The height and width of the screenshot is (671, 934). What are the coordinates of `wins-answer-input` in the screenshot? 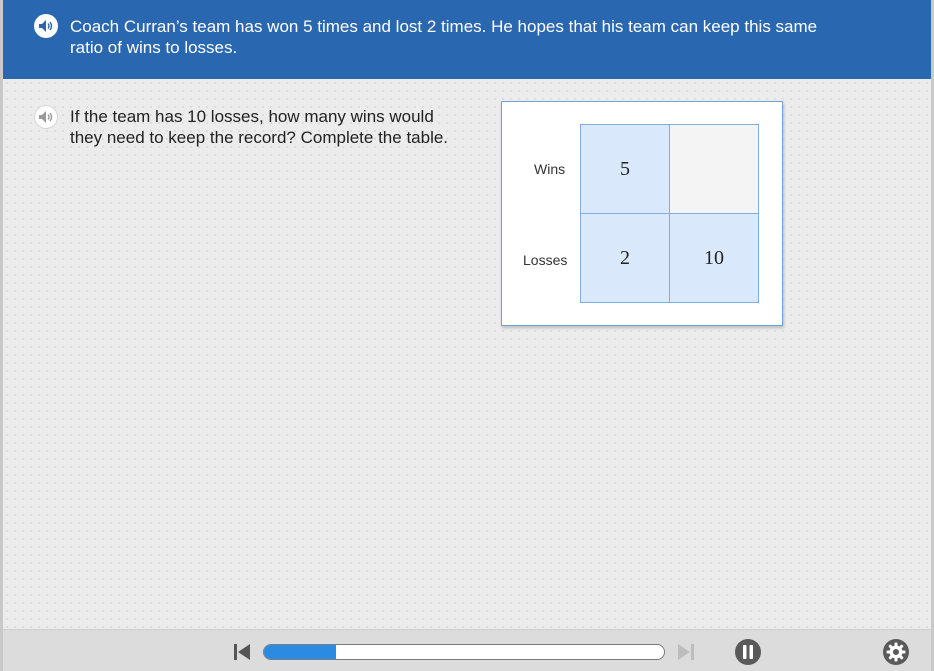 It's located at (714, 169).